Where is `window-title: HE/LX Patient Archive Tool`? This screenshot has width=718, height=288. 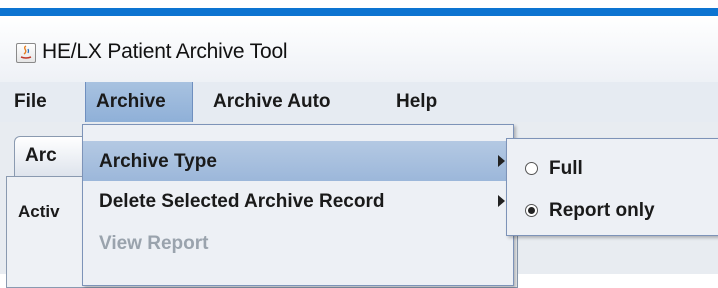
window-title: HE/LX Patient Archive Tool is located at coordinates (165, 51).